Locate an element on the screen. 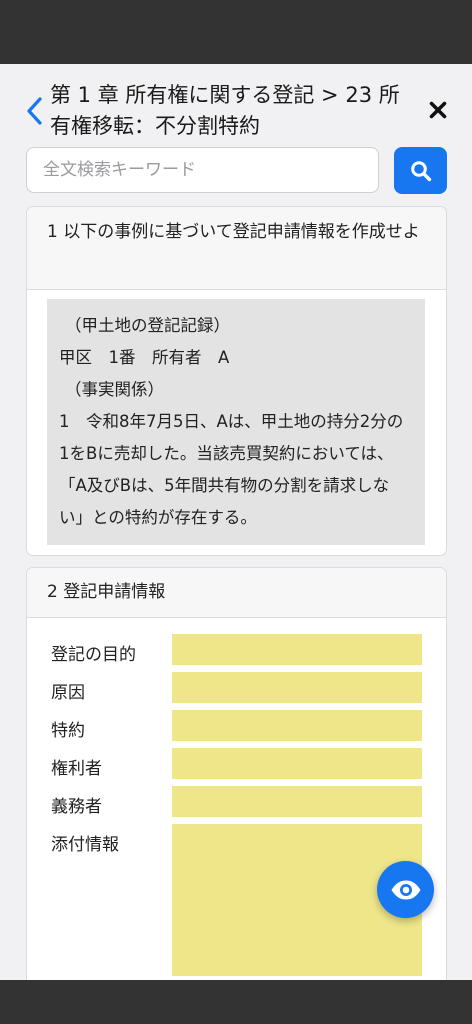  record-line: （事実関係） is located at coordinates (114, 389).